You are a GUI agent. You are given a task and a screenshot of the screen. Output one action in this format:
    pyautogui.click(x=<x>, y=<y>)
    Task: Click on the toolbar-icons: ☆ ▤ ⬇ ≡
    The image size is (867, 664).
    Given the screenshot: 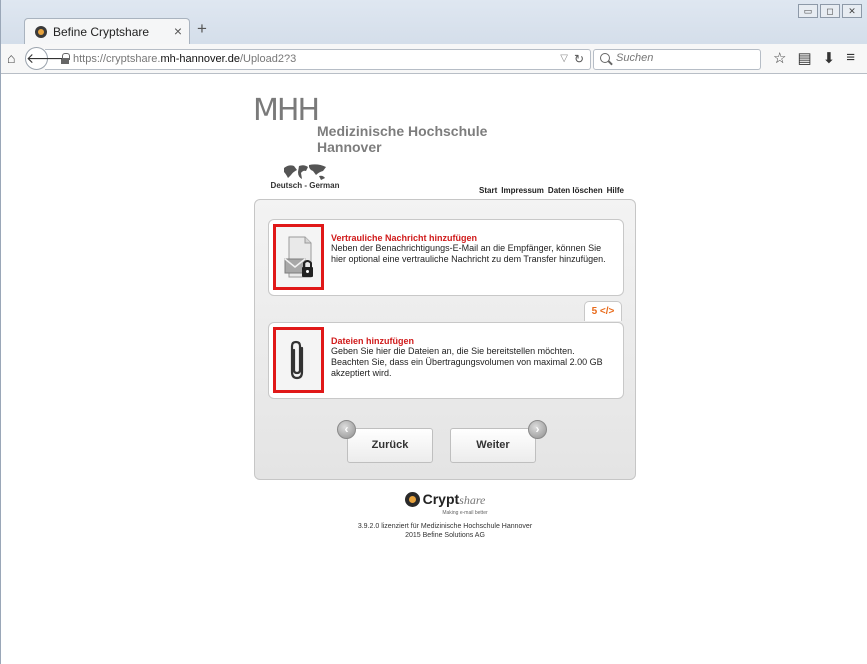 What is the action you would take?
    pyautogui.click(x=814, y=58)
    